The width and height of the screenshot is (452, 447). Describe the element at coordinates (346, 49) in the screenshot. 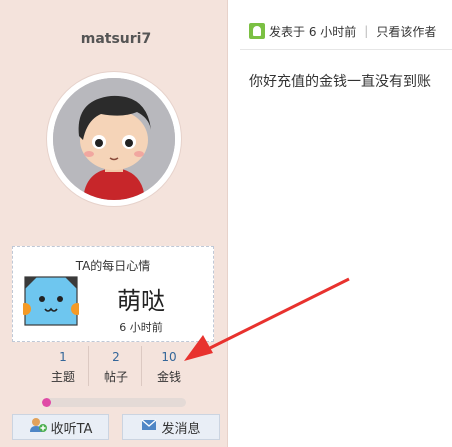

I see `post-divider` at that location.